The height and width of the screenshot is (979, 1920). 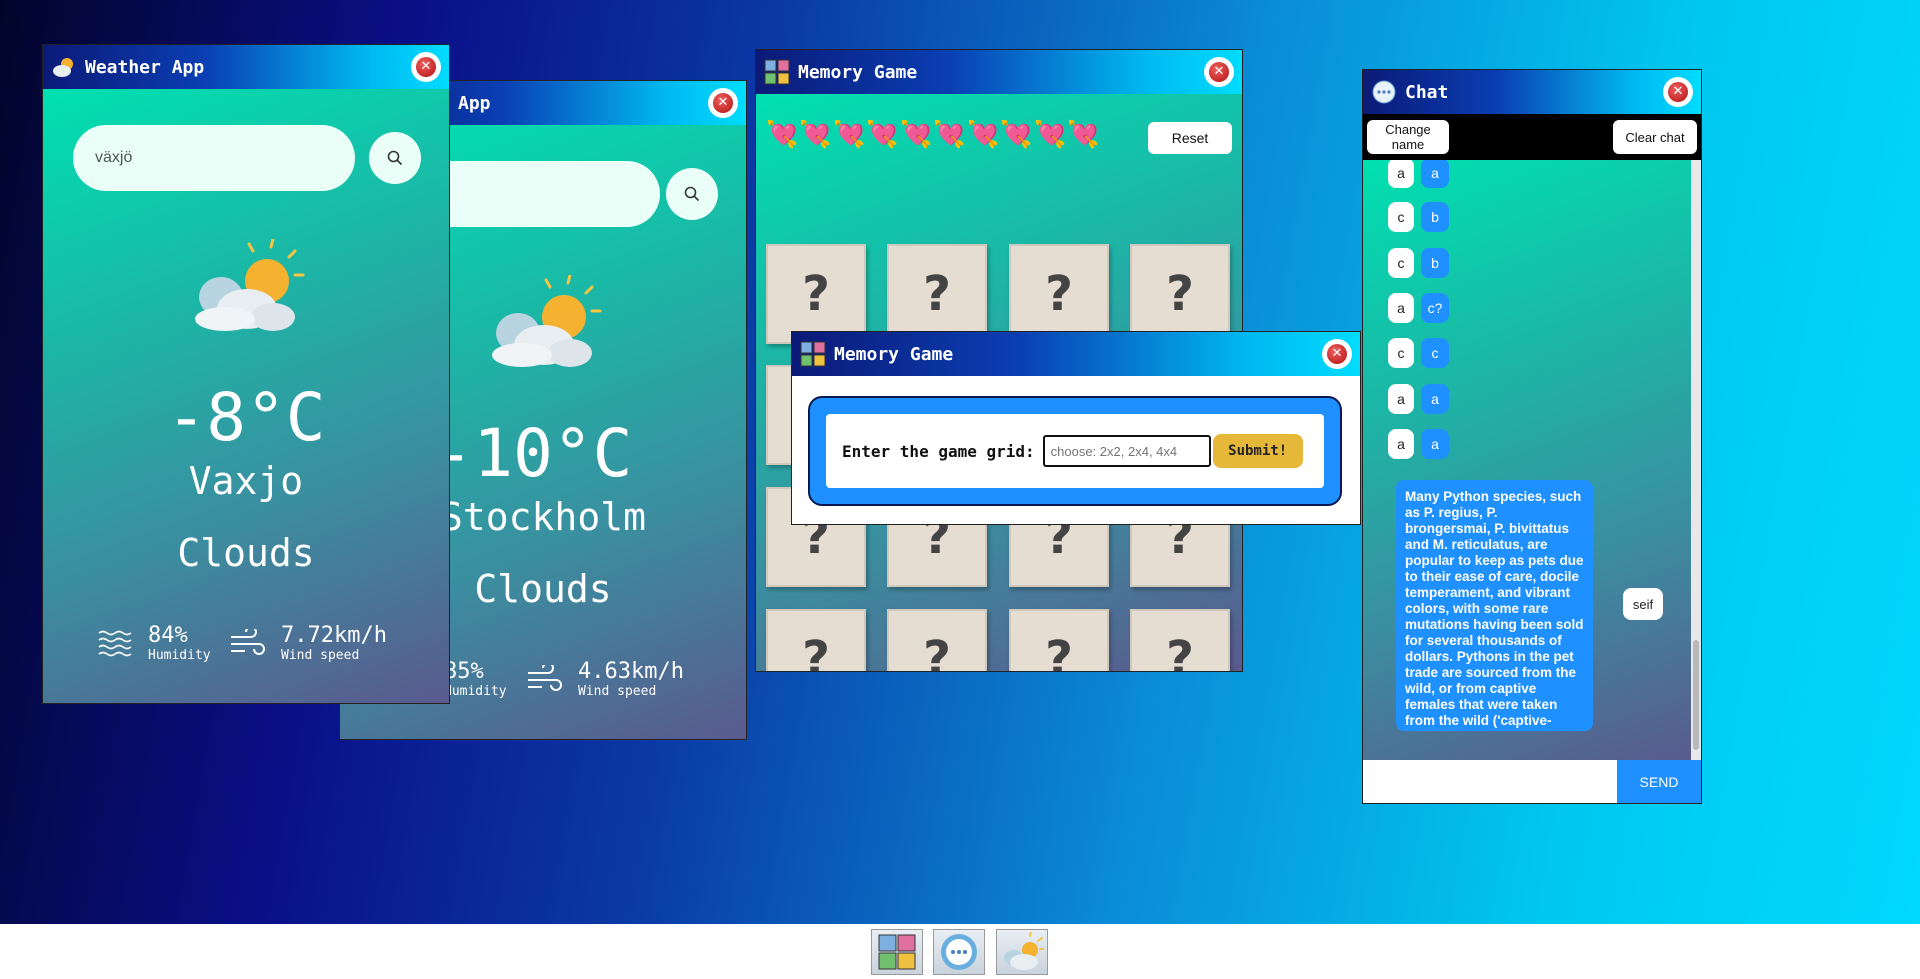 I want to click on temperature: -8°C, so click(x=246, y=417).